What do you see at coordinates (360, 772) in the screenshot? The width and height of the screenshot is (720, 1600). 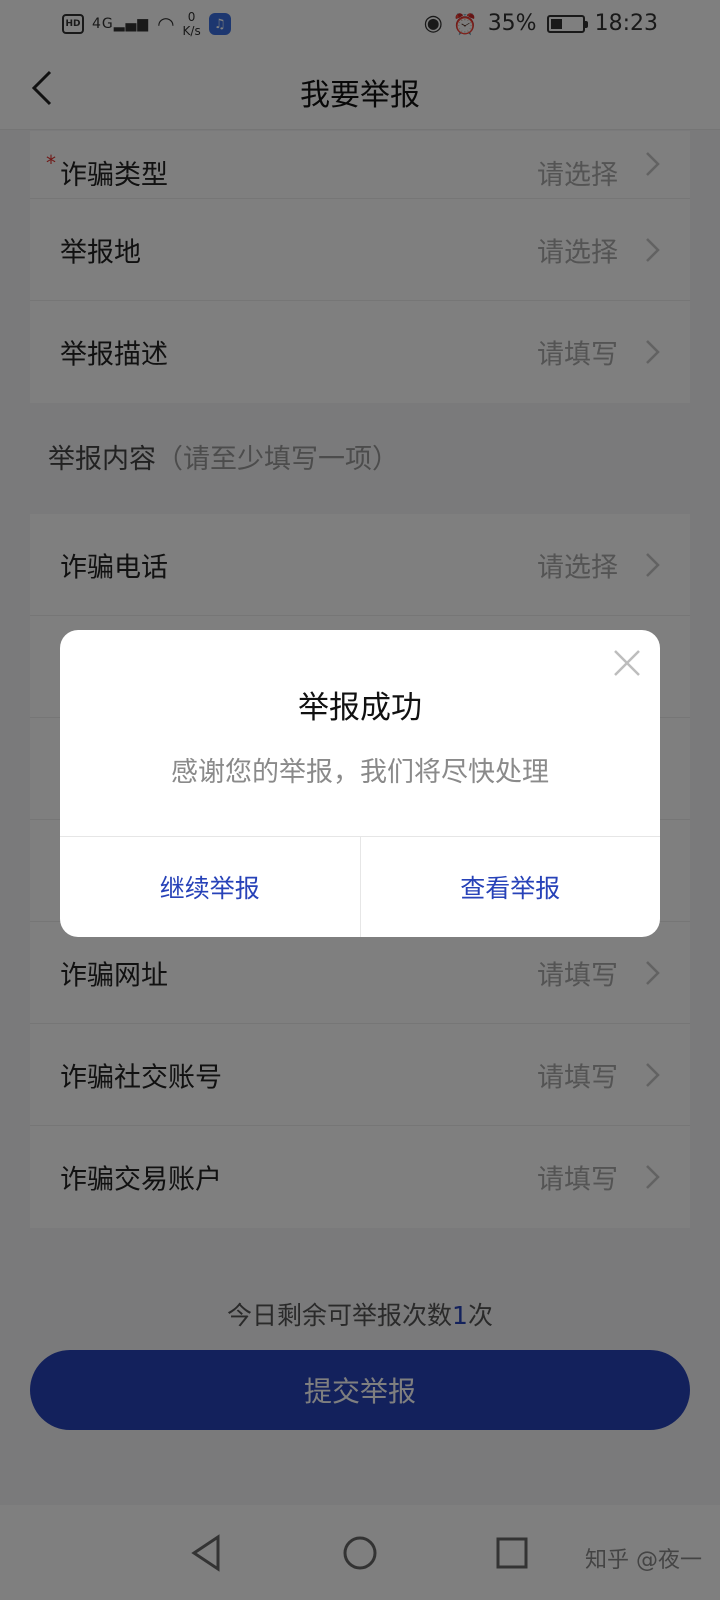 I see `dialog-message: 感谢您的举报，我们将尽快处理` at bounding box center [360, 772].